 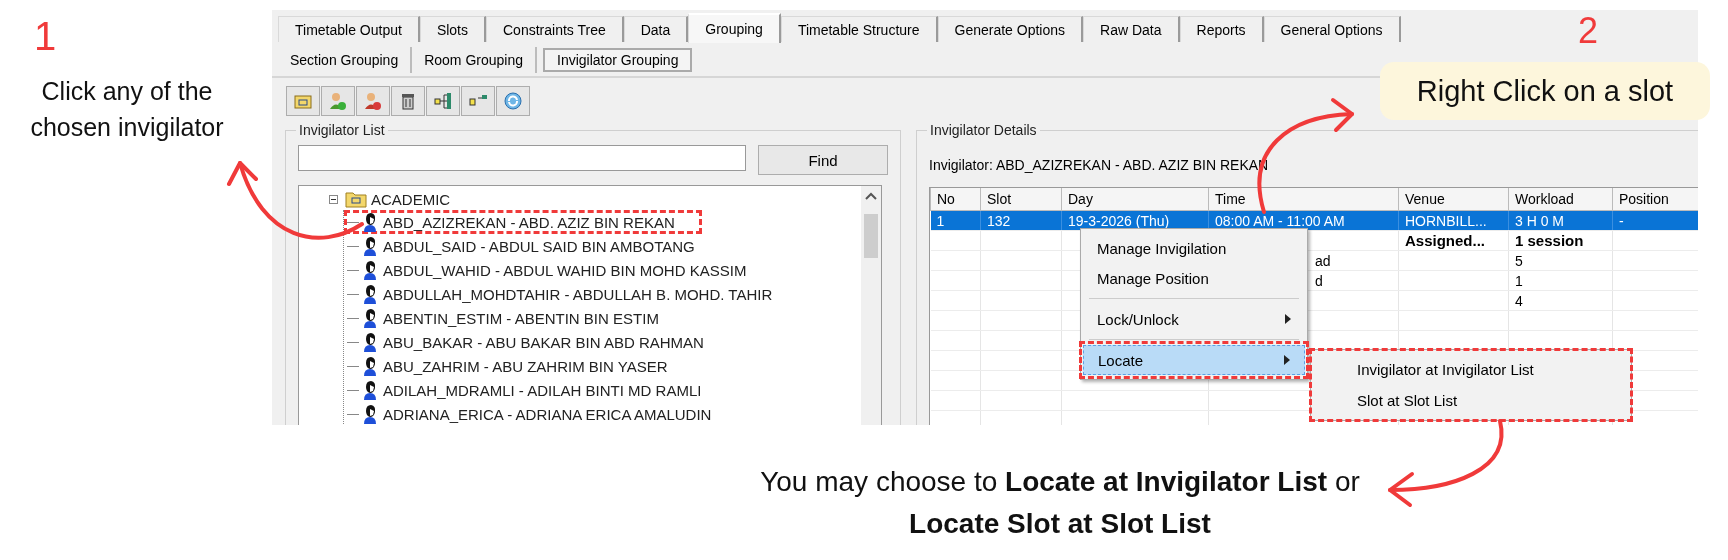 I want to click on instruction-text: Click any of the chosen invigilator, so click(x=127, y=109).